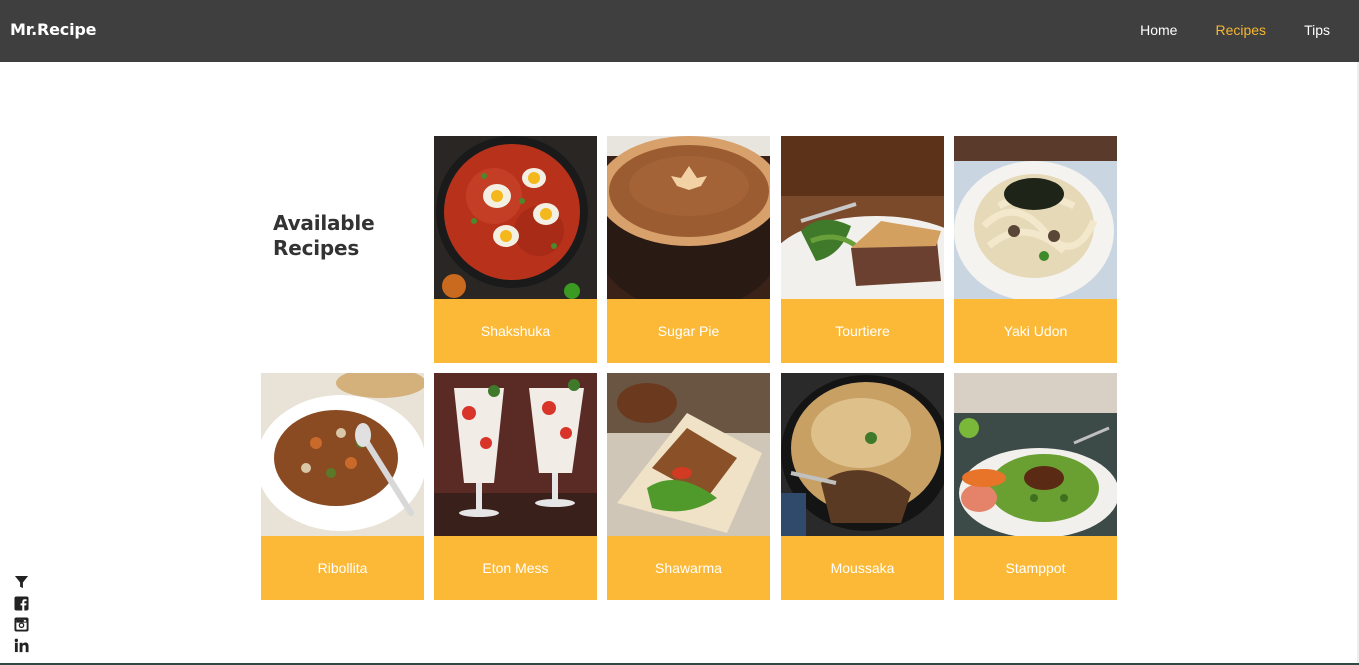  Describe the element at coordinates (1158, 30) in the screenshot. I see `nav-home-link: Home` at that location.